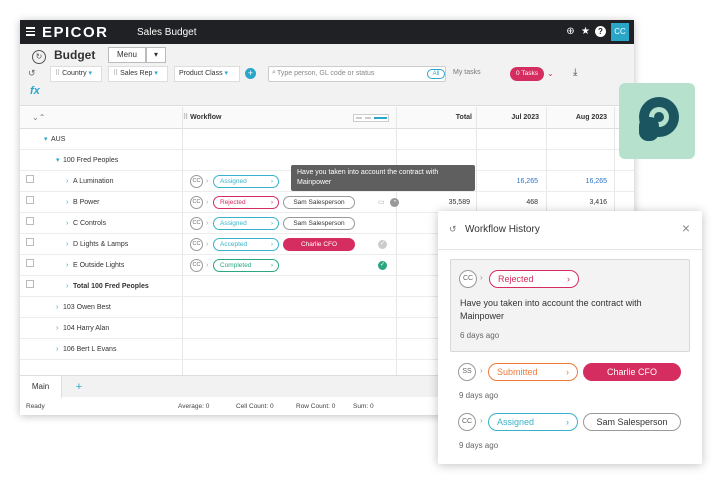 Image resolution: width=720 pixels, height=480 pixels. Describe the element at coordinates (86, 202) in the screenshot. I see `row-label: B Power` at that location.